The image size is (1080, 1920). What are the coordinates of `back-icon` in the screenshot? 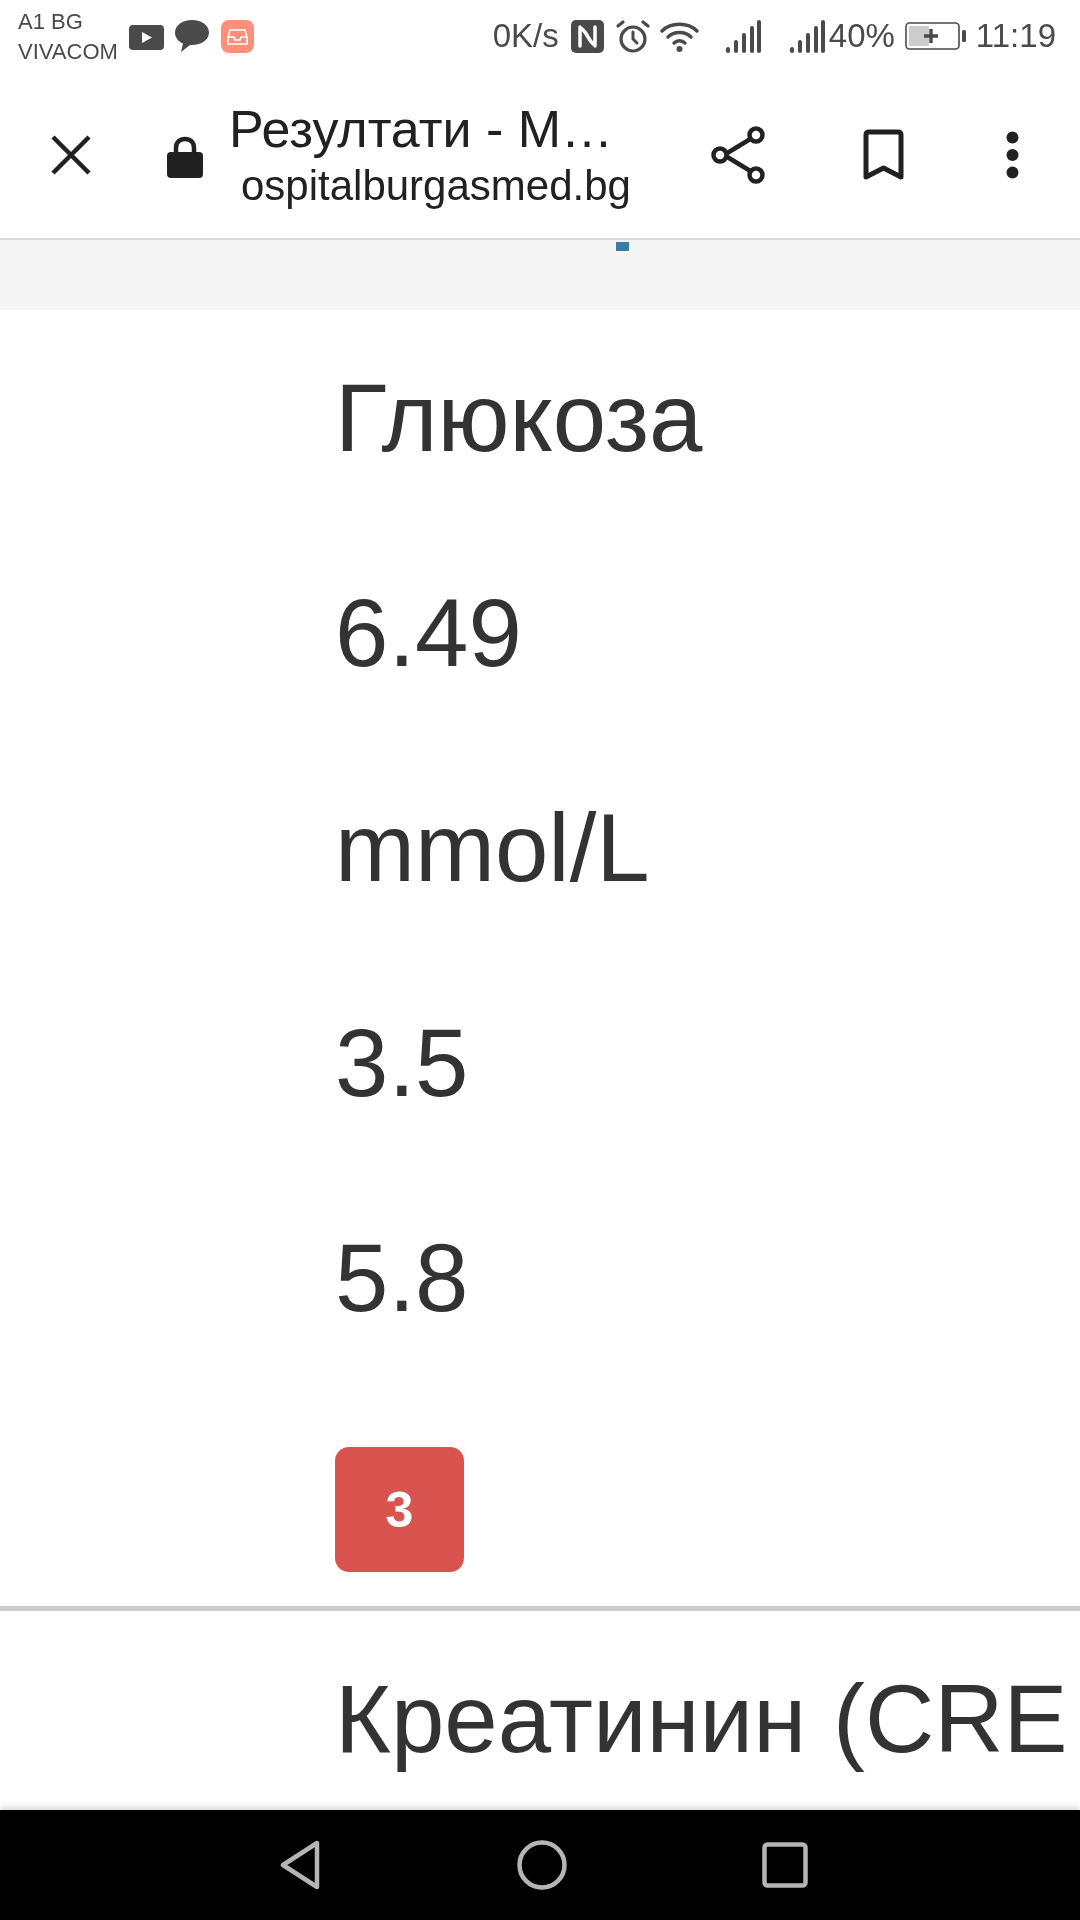 It's located at (300, 1865).